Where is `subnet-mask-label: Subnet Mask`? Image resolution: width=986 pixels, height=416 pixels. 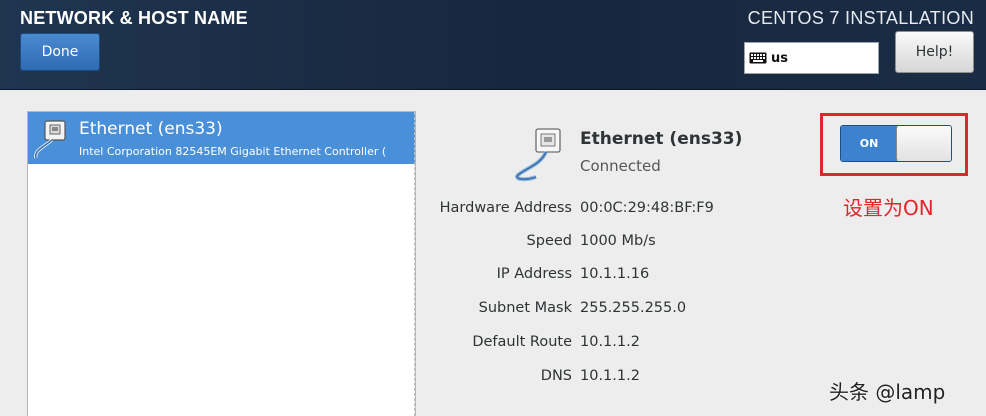 subnet-mask-label: Subnet Mask is located at coordinates (525, 308).